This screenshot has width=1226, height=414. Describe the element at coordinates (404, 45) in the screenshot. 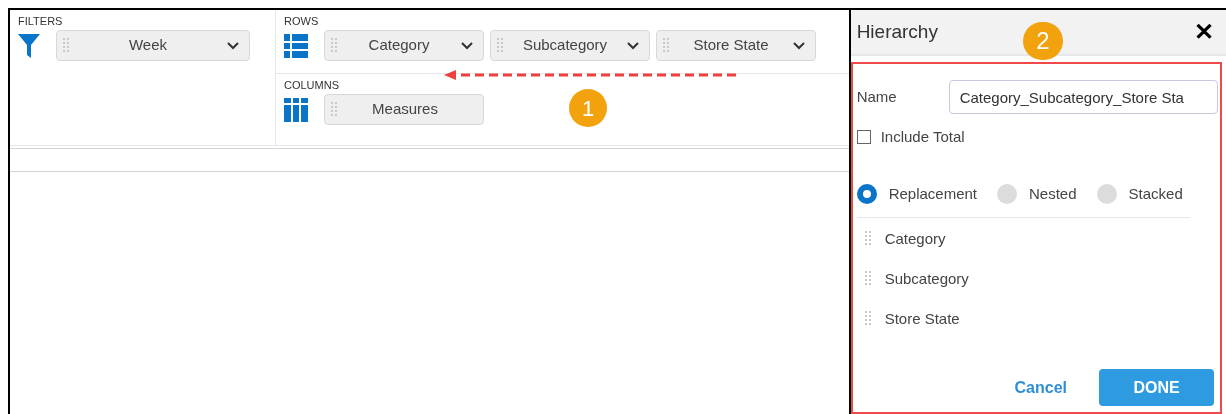

I see `field-chip: Category` at that location.